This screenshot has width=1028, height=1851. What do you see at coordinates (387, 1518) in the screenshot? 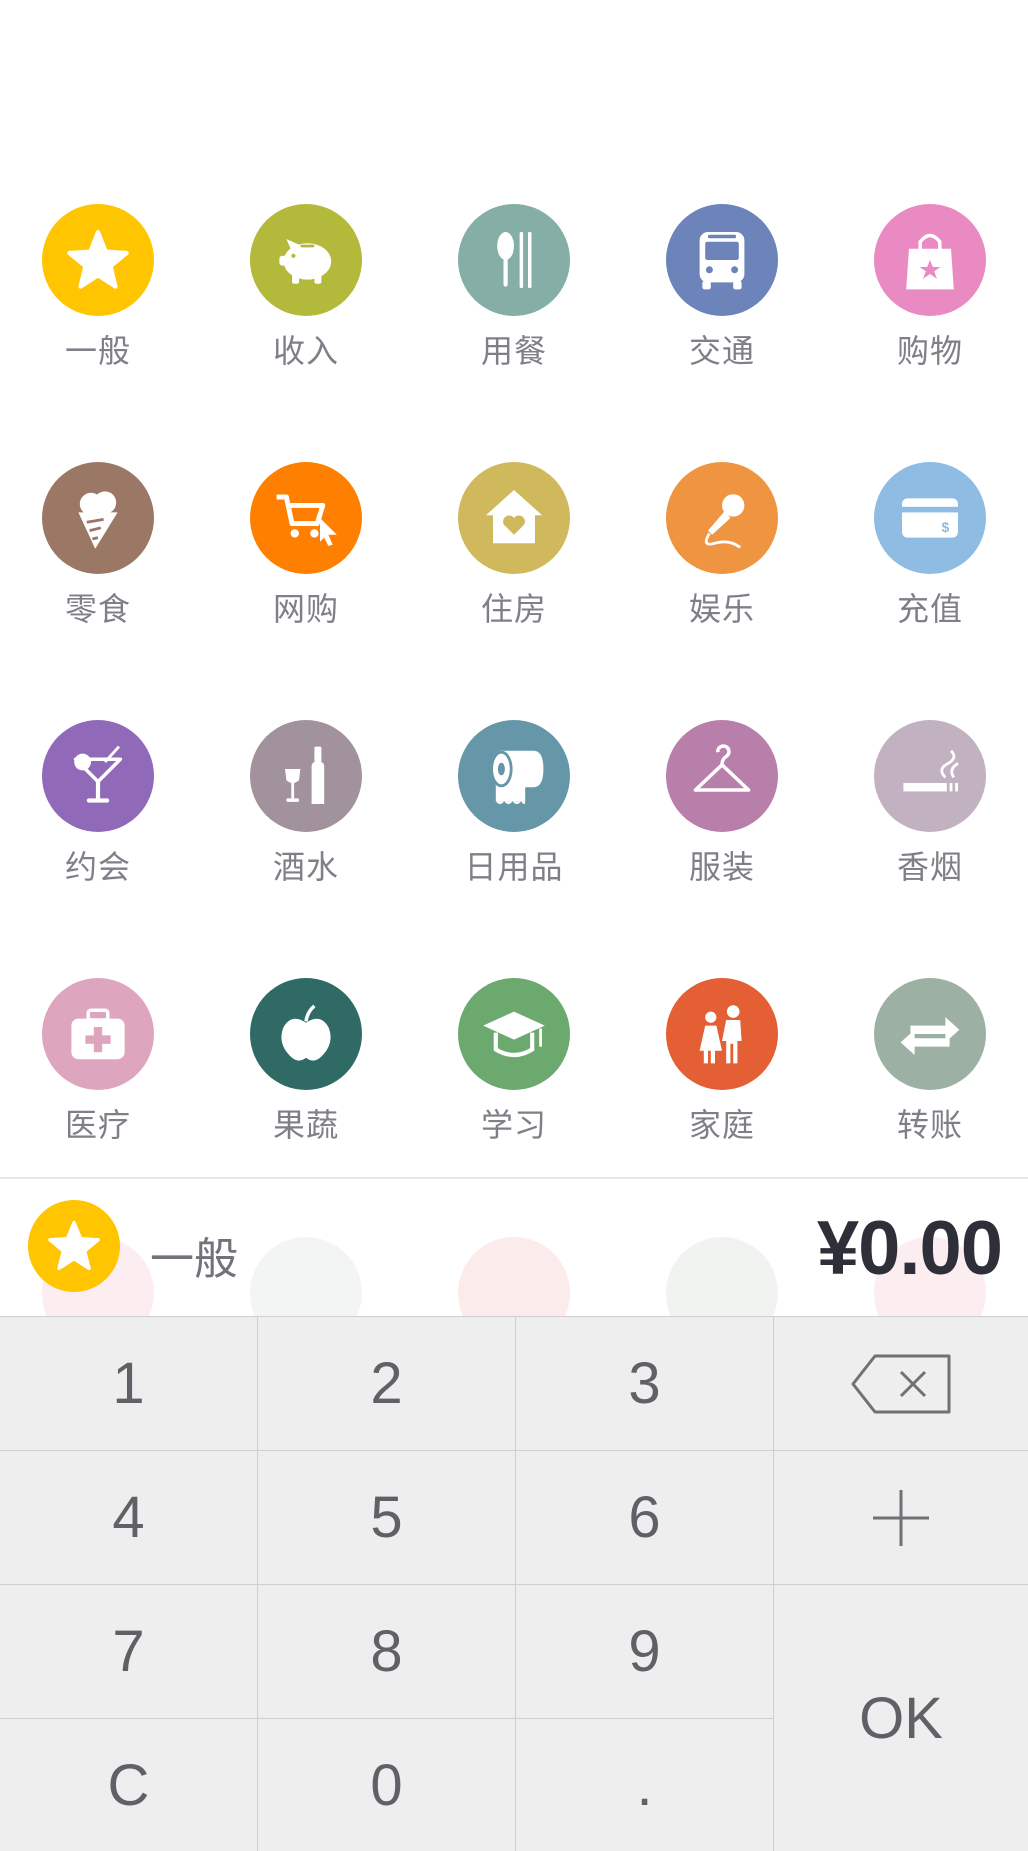
I see `key-5: 5` at bounding box center [387, 1518].